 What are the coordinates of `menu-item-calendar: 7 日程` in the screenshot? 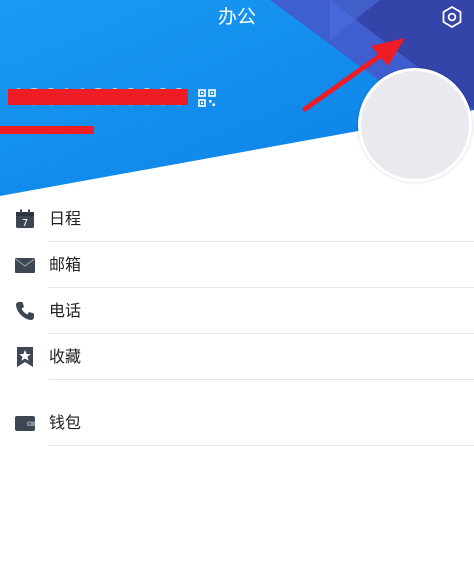 It's located at (237, 219).